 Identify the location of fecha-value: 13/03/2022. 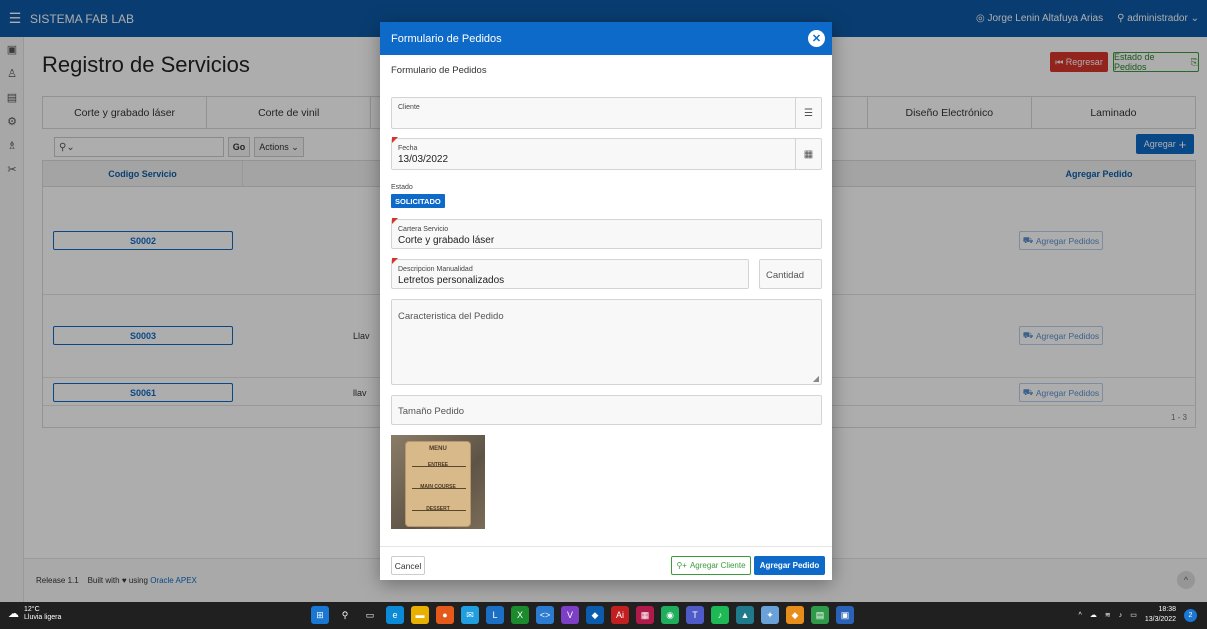
(423, 159).